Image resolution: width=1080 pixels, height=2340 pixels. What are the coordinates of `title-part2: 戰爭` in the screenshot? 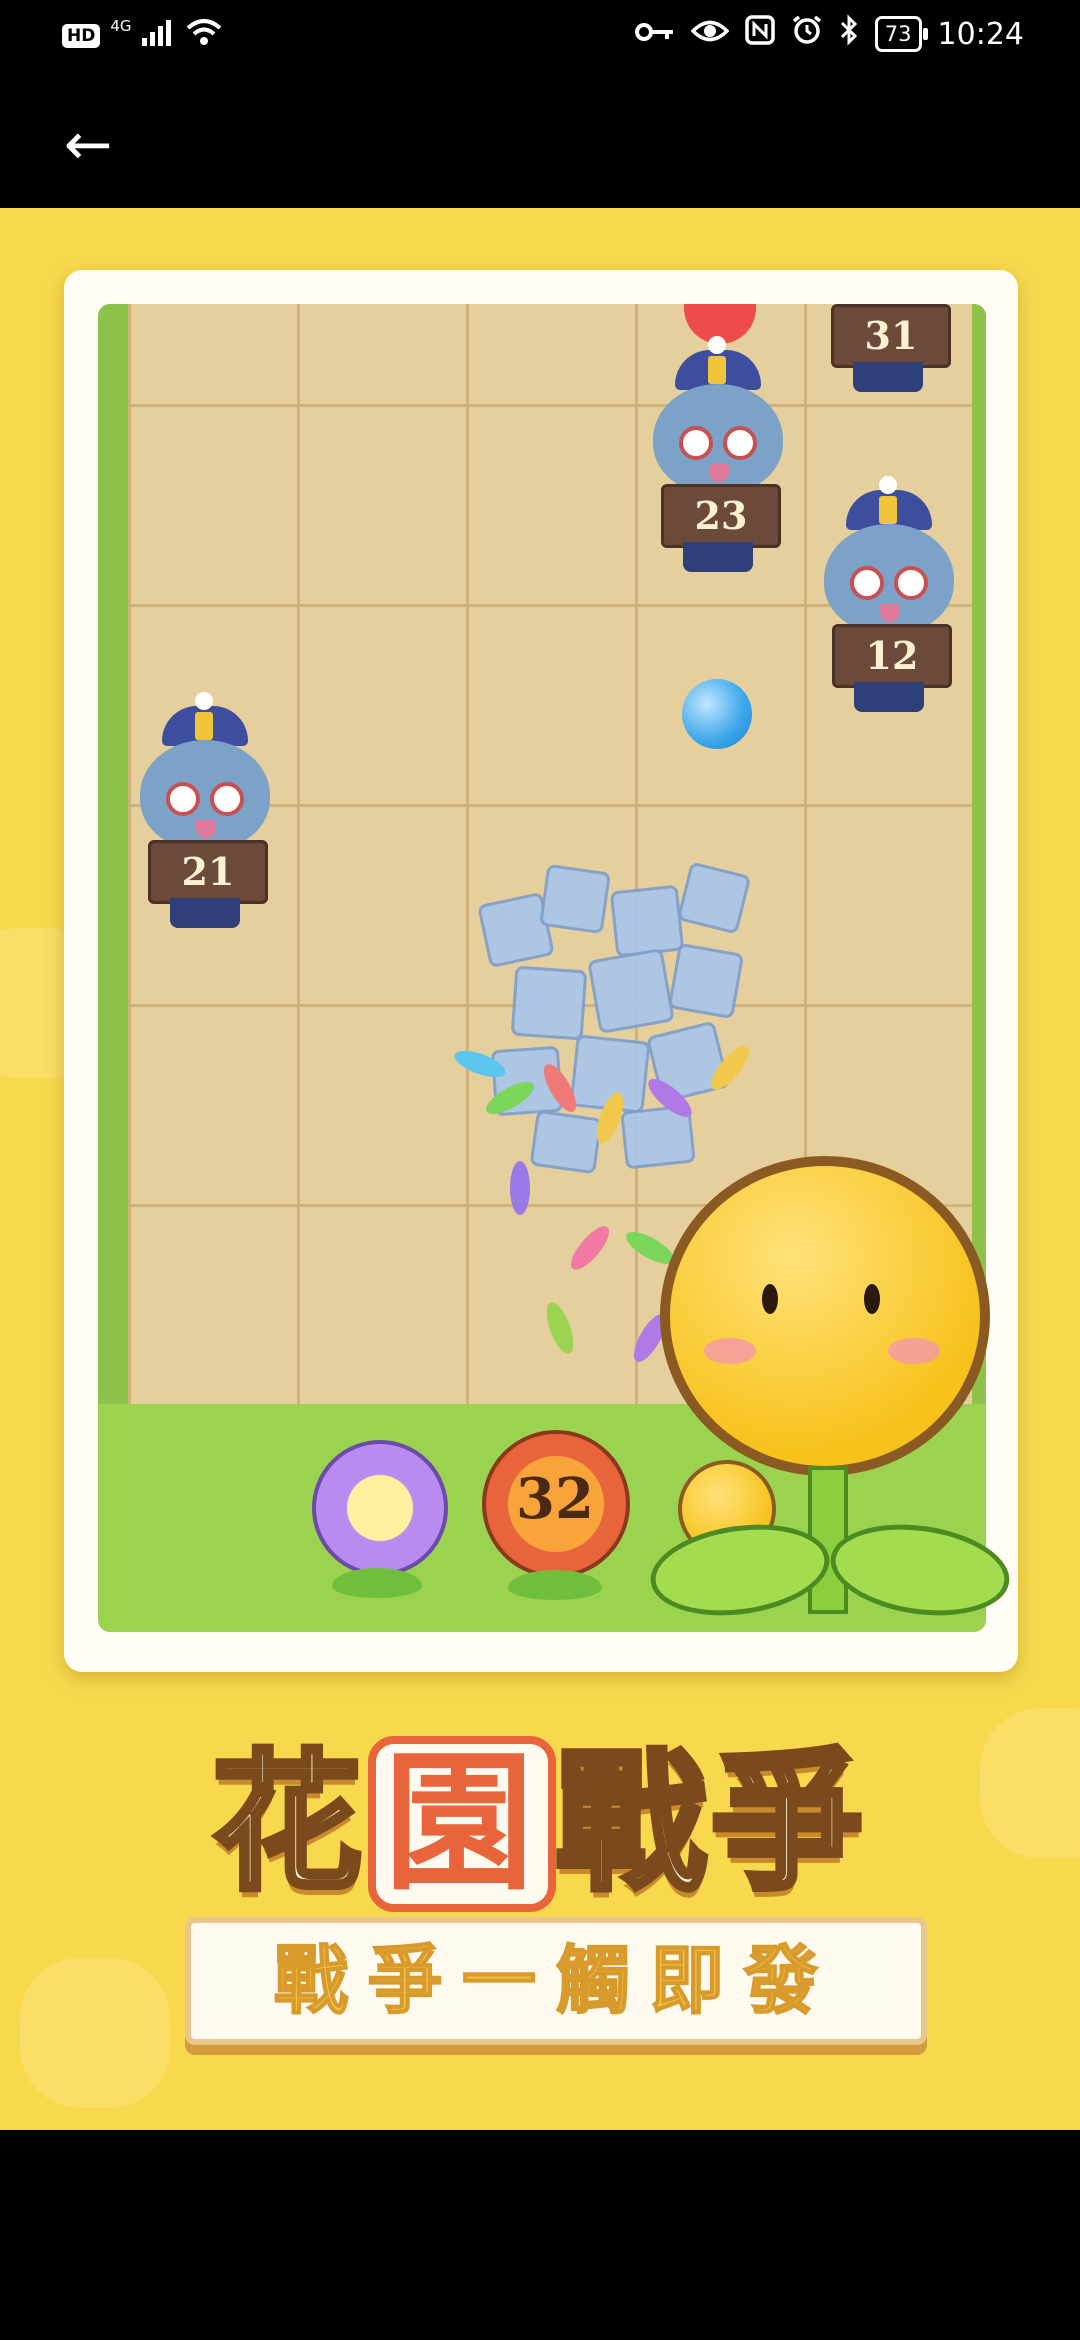 It's located at (711, 1824).